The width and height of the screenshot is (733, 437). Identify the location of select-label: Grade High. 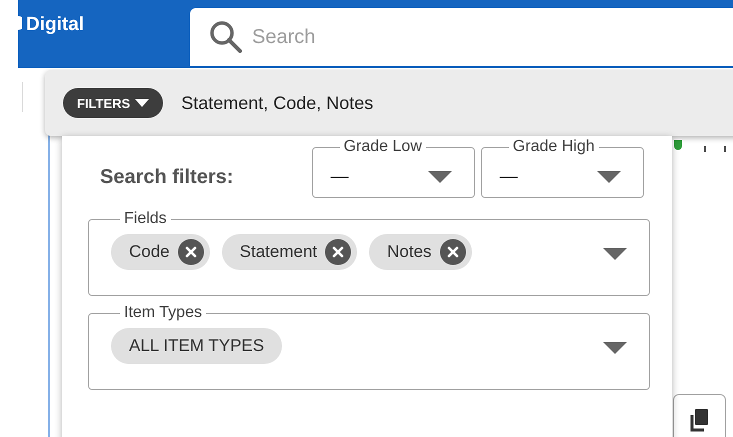
(554, 147).